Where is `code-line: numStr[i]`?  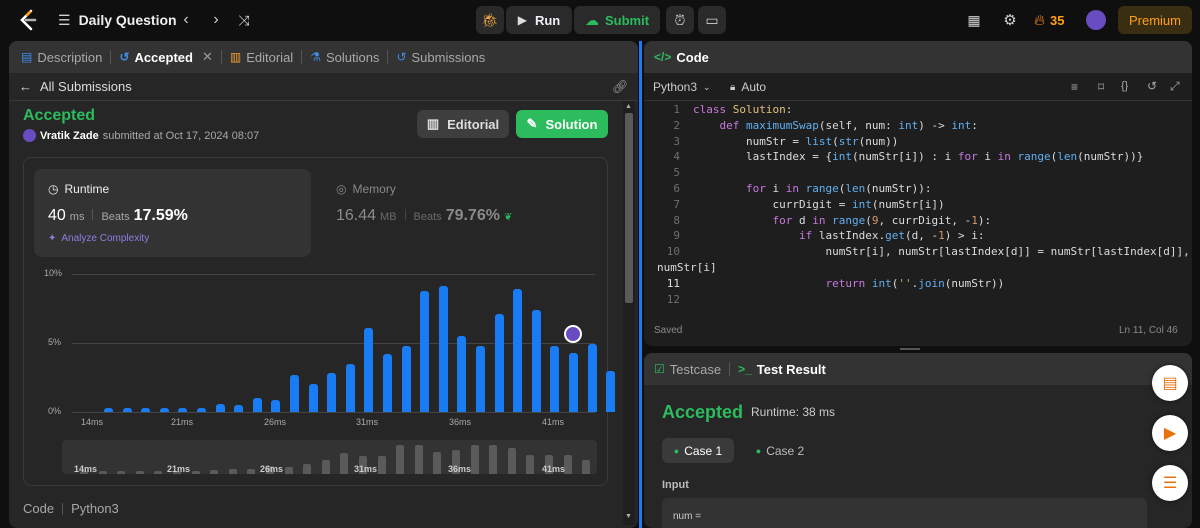
code-line: numStr[i] is located at coordinates (680, 269).